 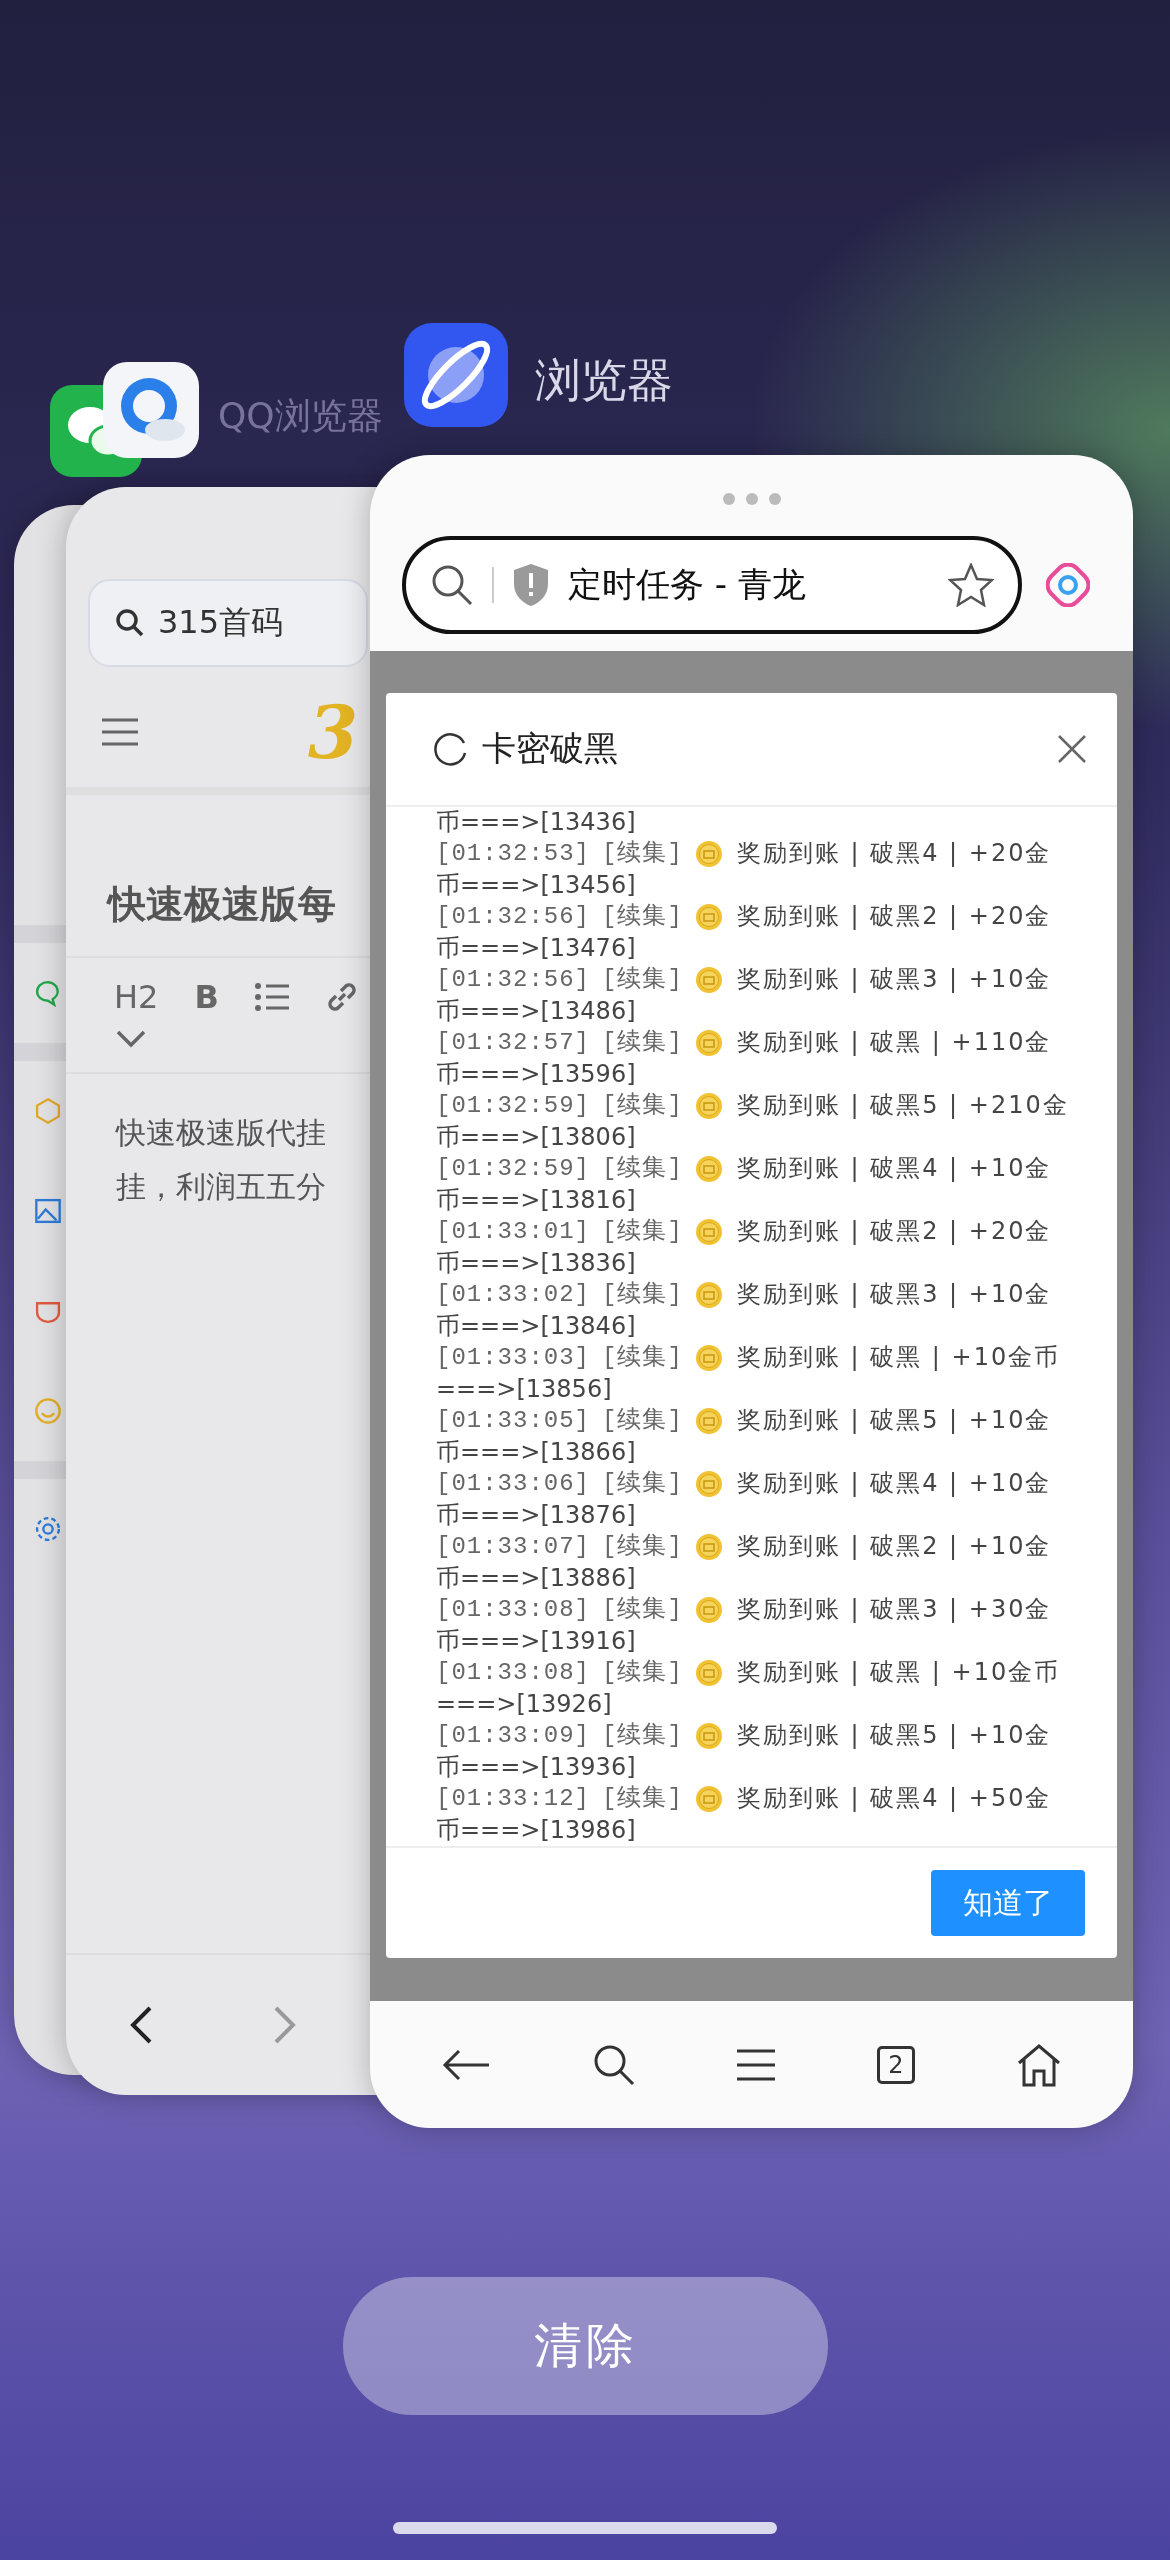 I want to click on menu-button, so click(x=756, y=2064).